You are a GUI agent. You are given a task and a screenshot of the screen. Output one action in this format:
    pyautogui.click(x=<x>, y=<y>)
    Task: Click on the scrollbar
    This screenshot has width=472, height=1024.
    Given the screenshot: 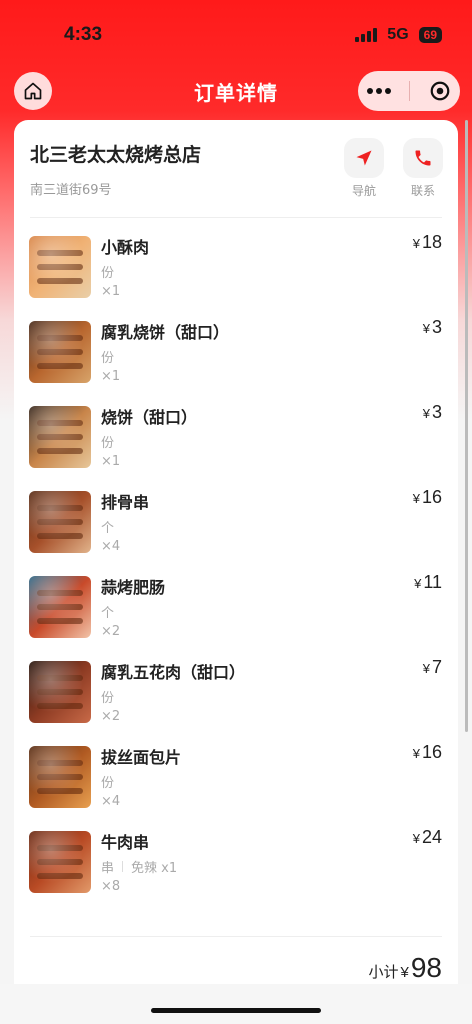 What is the action you would take?
    pyautogui.click(x=466, y=426)
    